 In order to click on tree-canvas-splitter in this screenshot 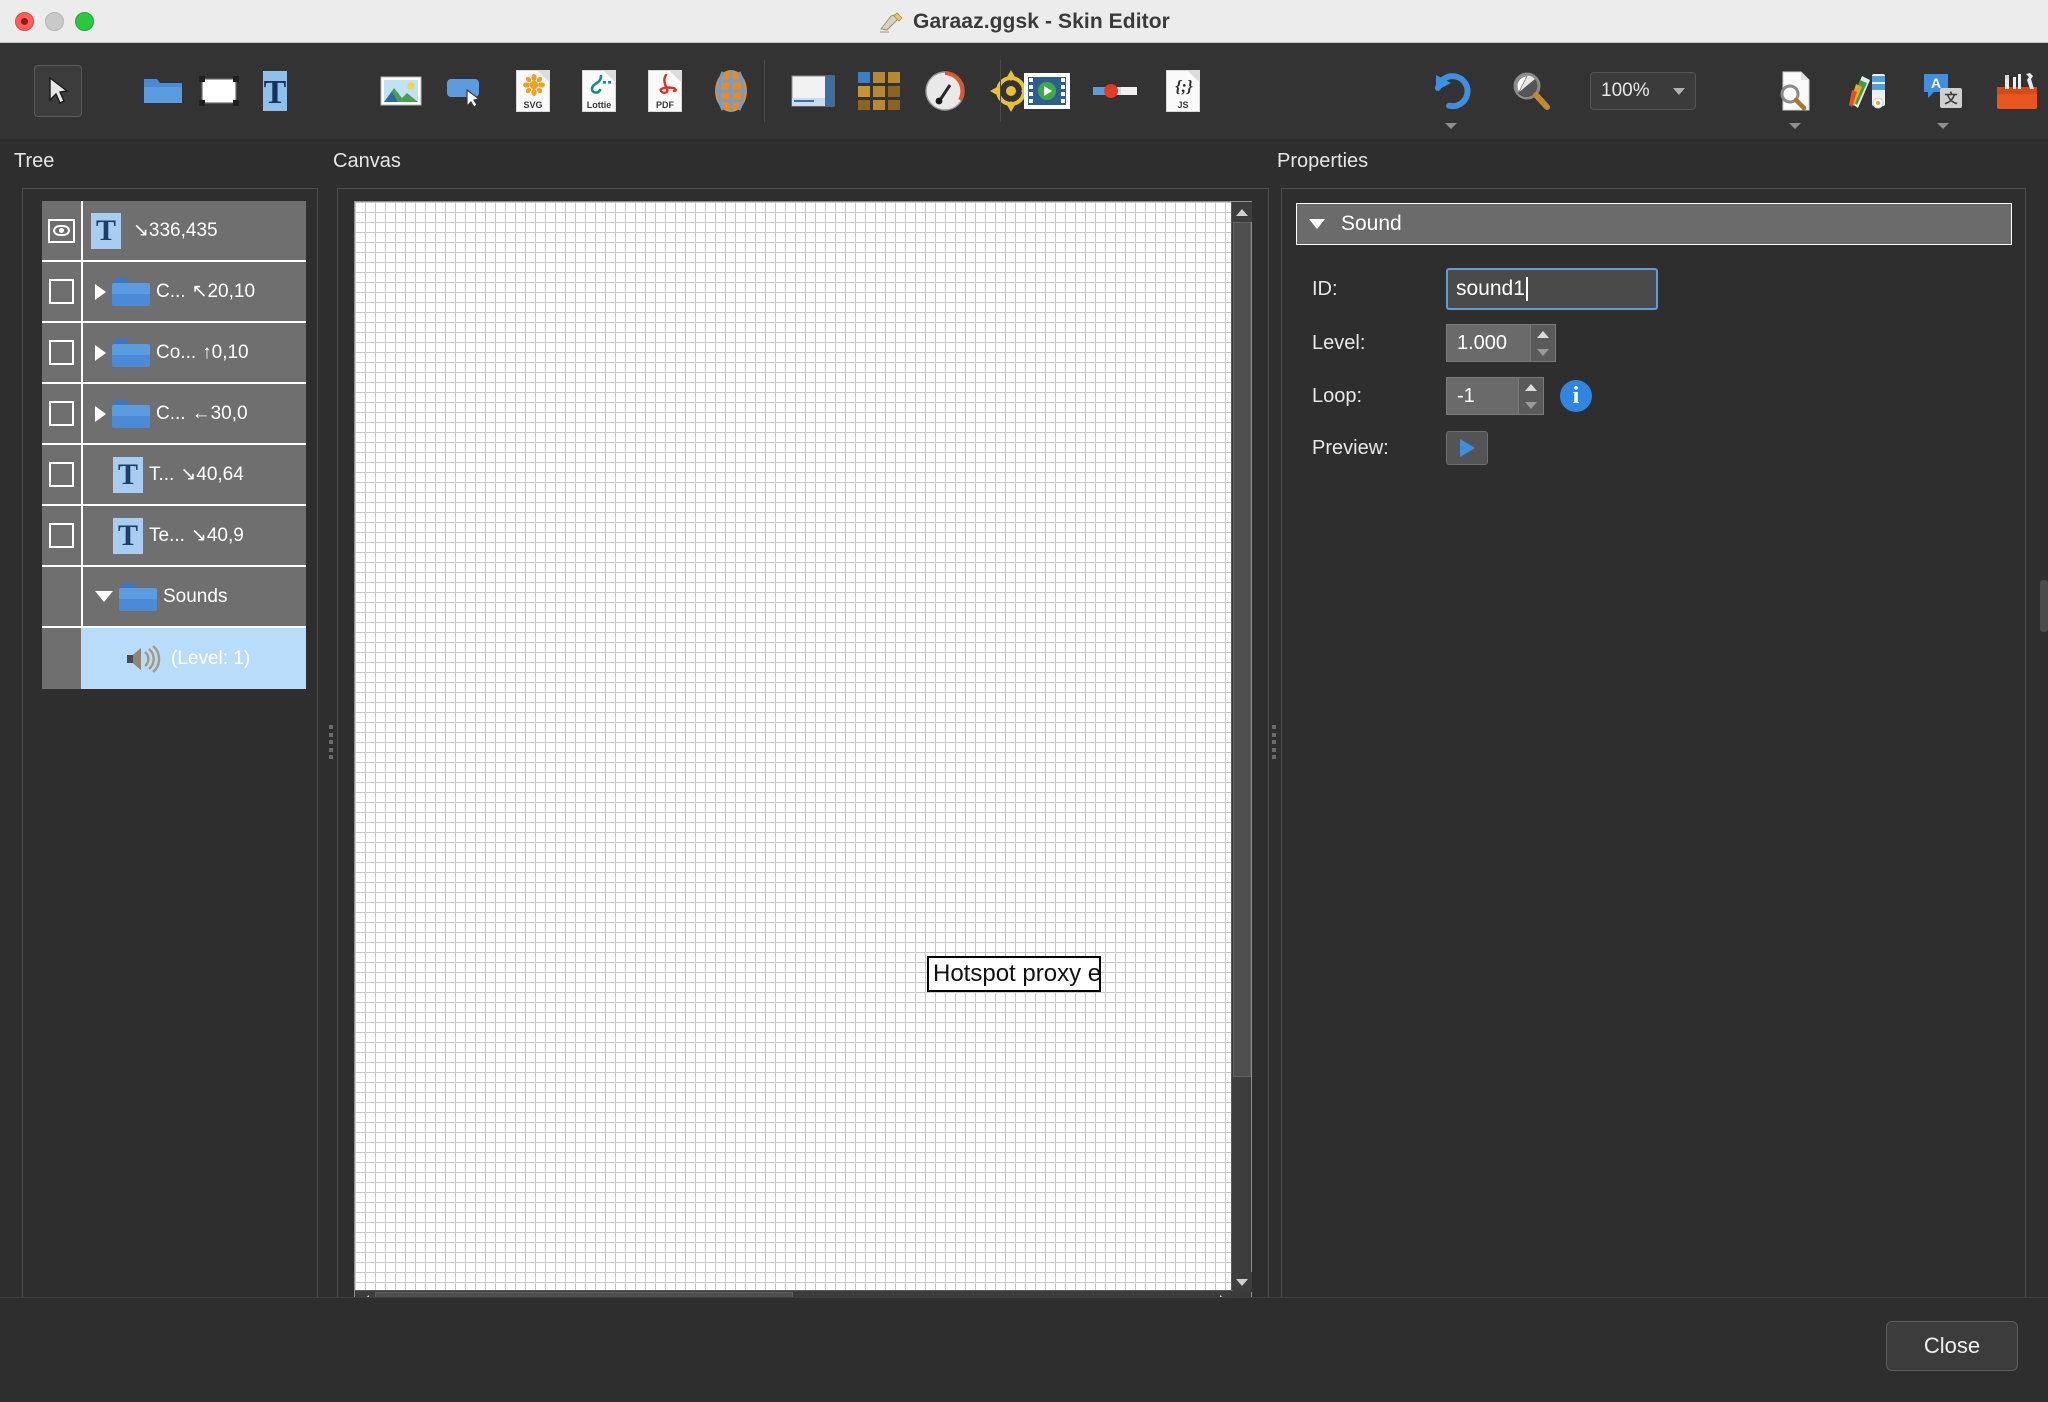, I will do `click(331, 742)`.